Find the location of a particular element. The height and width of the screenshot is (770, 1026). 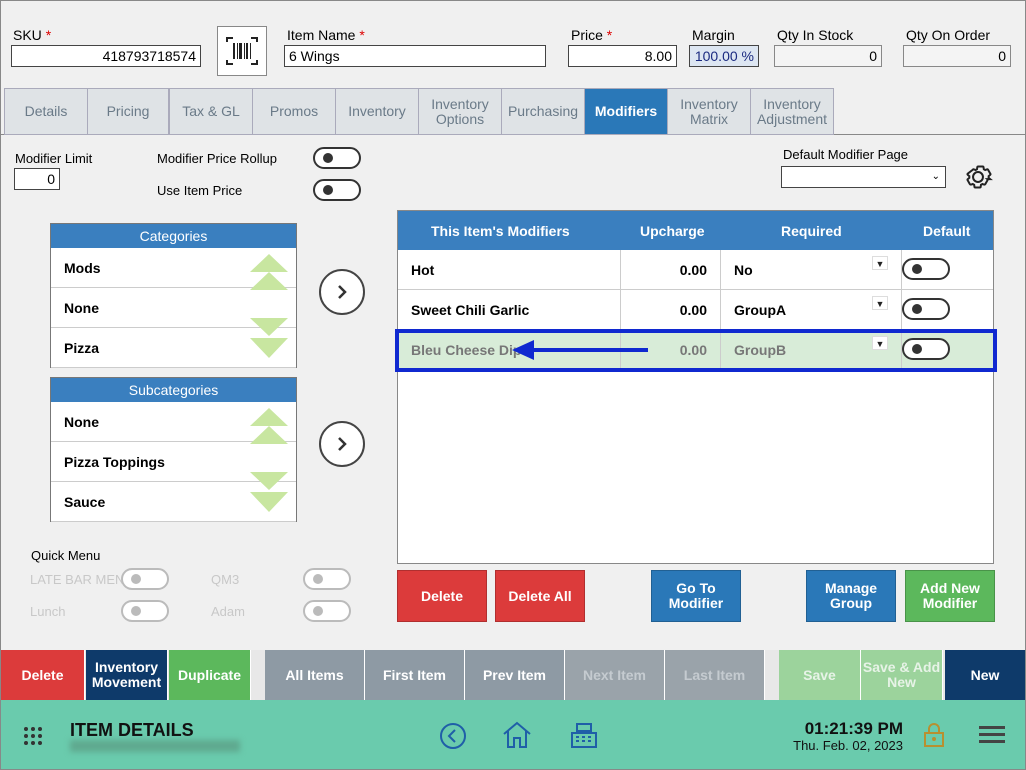

add-category-button is located at coordinates (342, 292).